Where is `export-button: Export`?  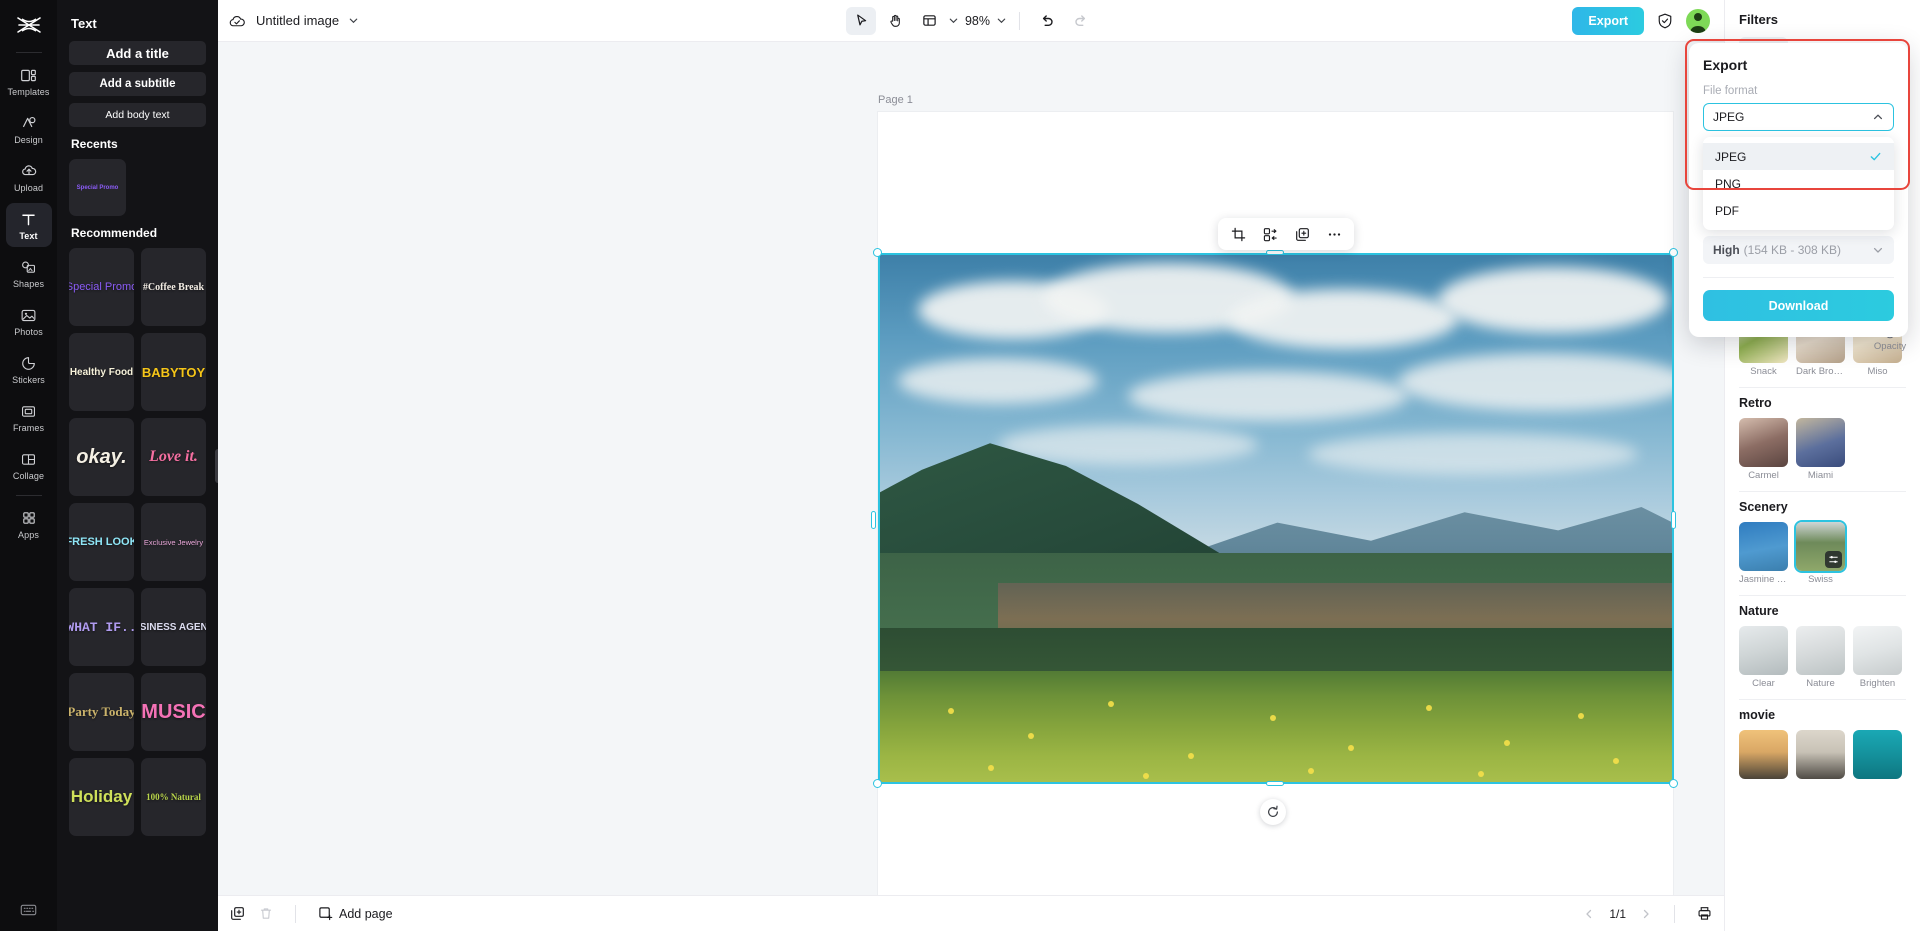 export-button: Export is located at coordinates (1608, 20).